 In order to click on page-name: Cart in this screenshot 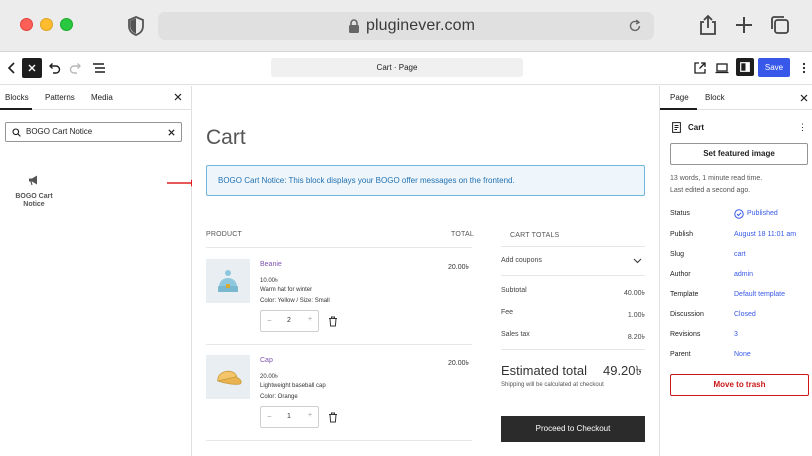, I will do `click(696, 127)`.